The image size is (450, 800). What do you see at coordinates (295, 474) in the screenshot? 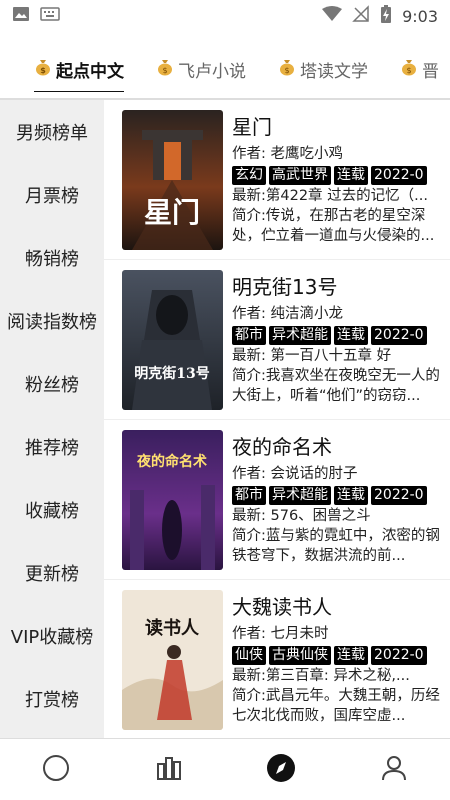
I see `book-author: 作者: 会说话的肘子` at bounding box center [295, 474].